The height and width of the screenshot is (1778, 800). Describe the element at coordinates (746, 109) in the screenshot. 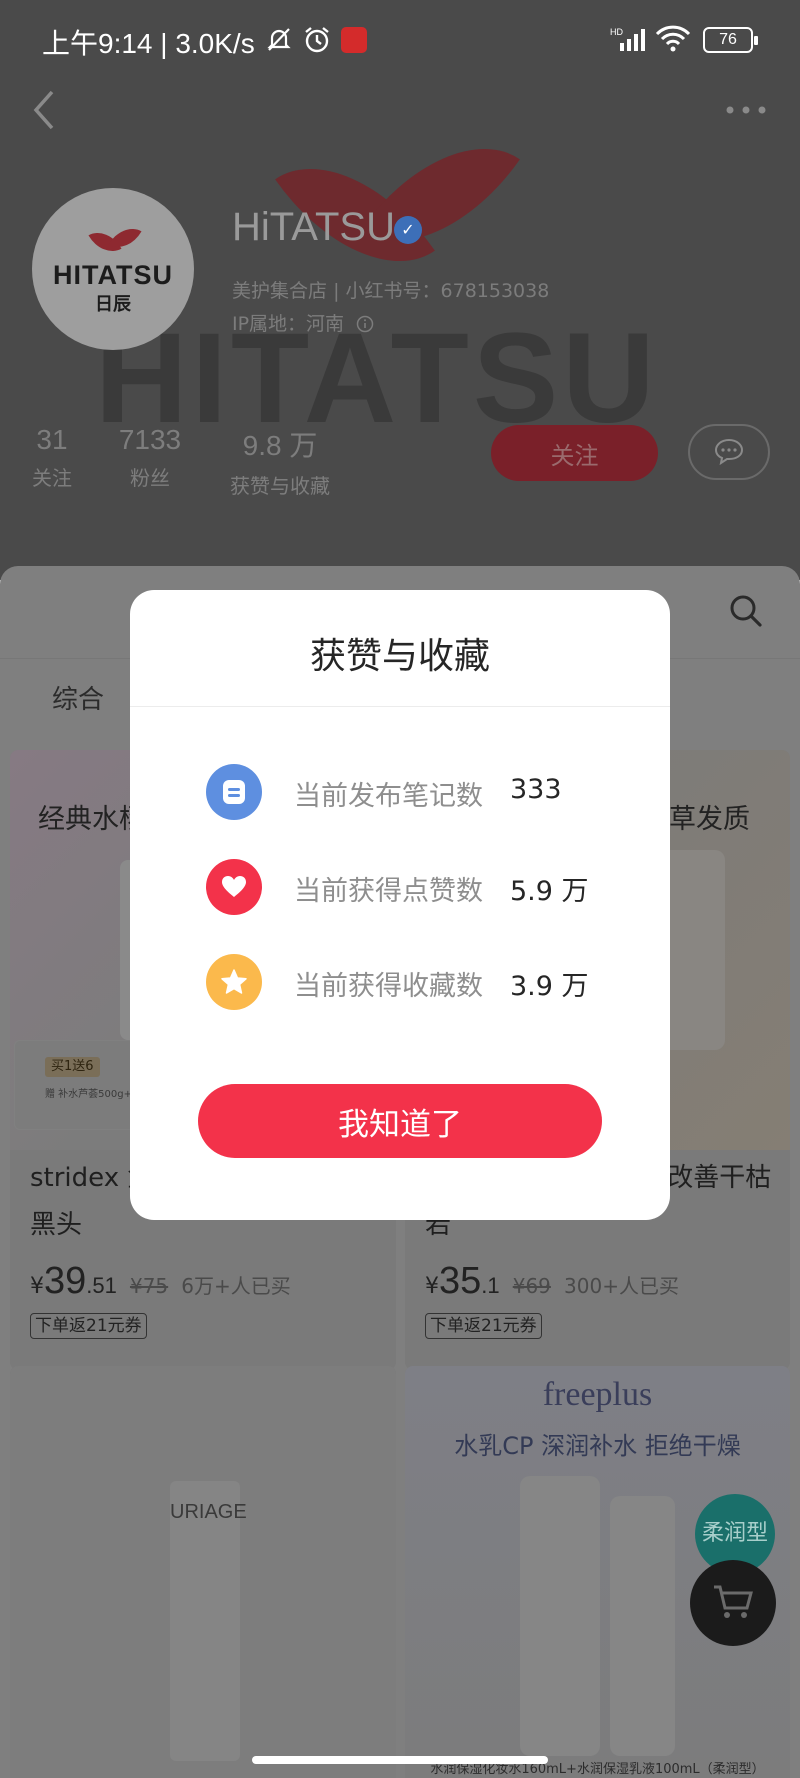

I see `more-options-icon` at that location.